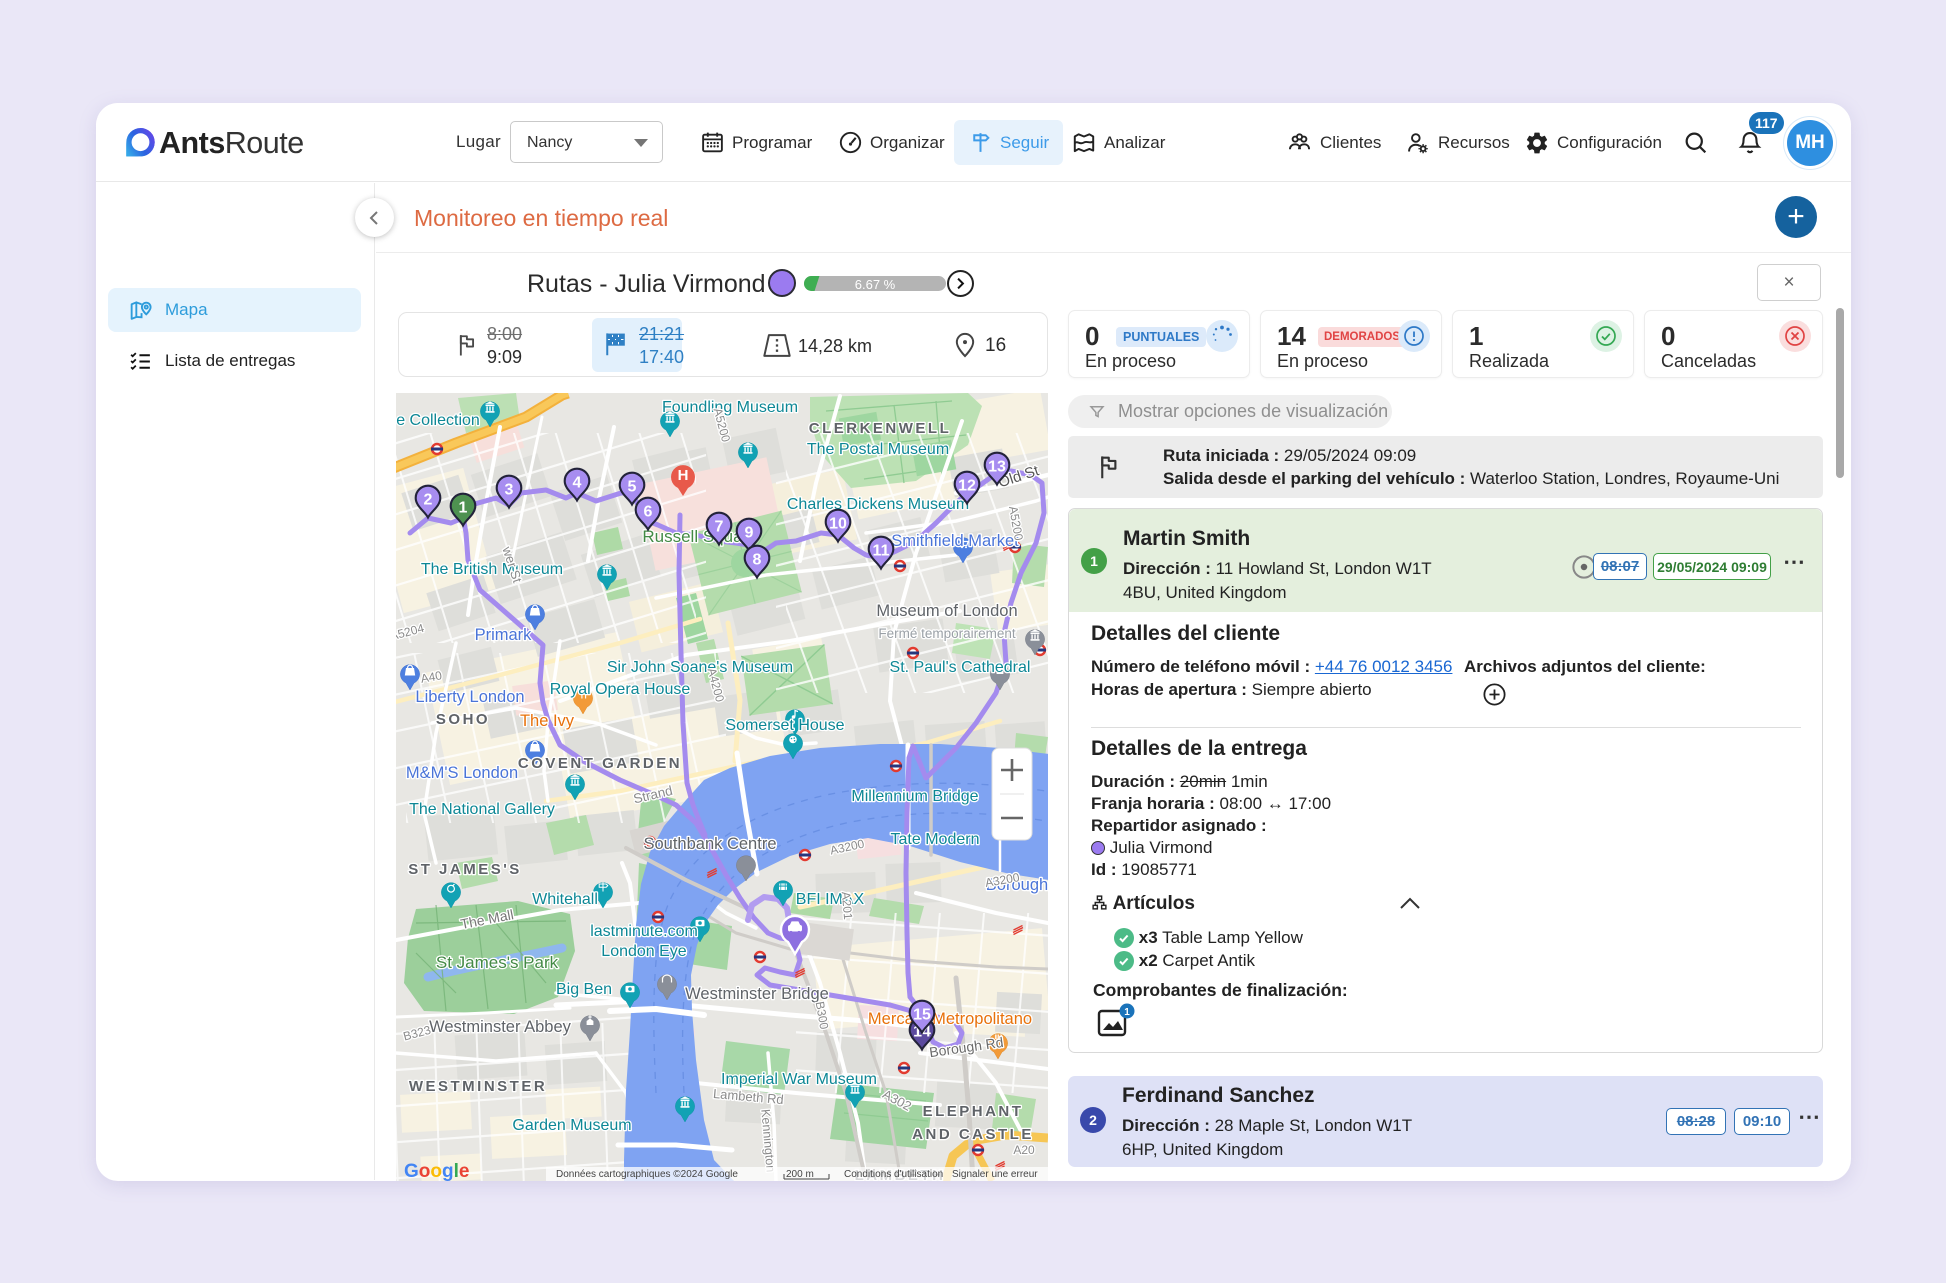 Image resolution: width=1946 pixels, height=1283 pixels. What do you see at coordinates (683, 475) in the screenshot?
I see `svg-text: H` at bounding box center [683, 475].